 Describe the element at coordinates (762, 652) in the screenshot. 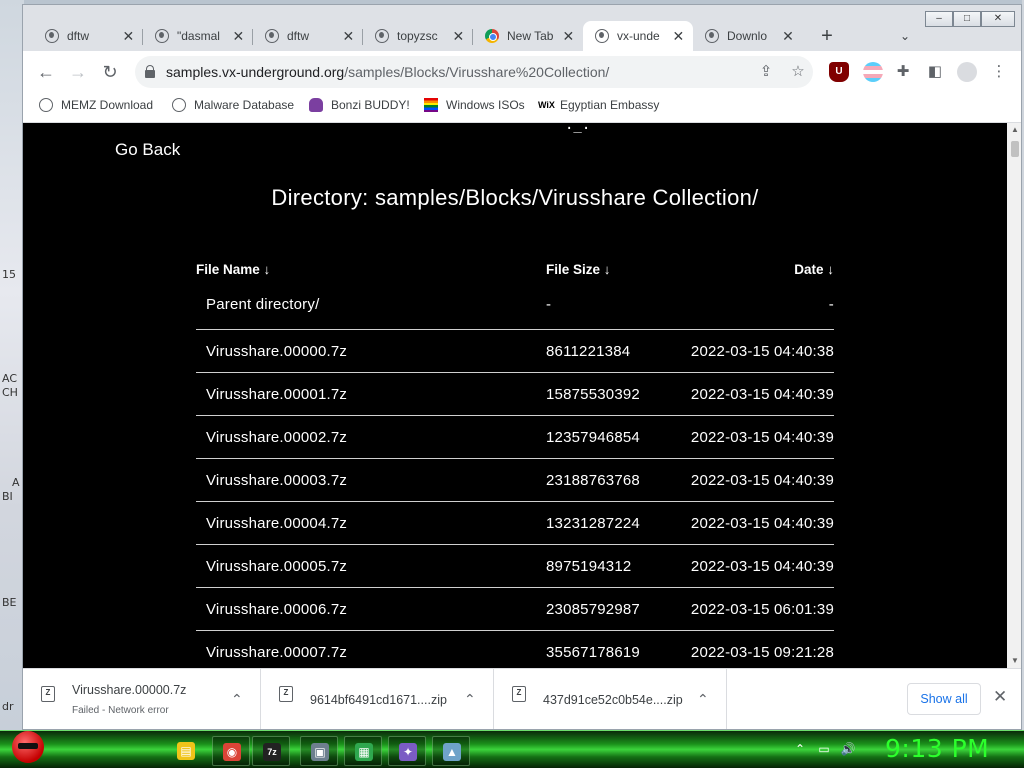

I see `file-date-cell: 2022-03-15 09:21:28` at that location.